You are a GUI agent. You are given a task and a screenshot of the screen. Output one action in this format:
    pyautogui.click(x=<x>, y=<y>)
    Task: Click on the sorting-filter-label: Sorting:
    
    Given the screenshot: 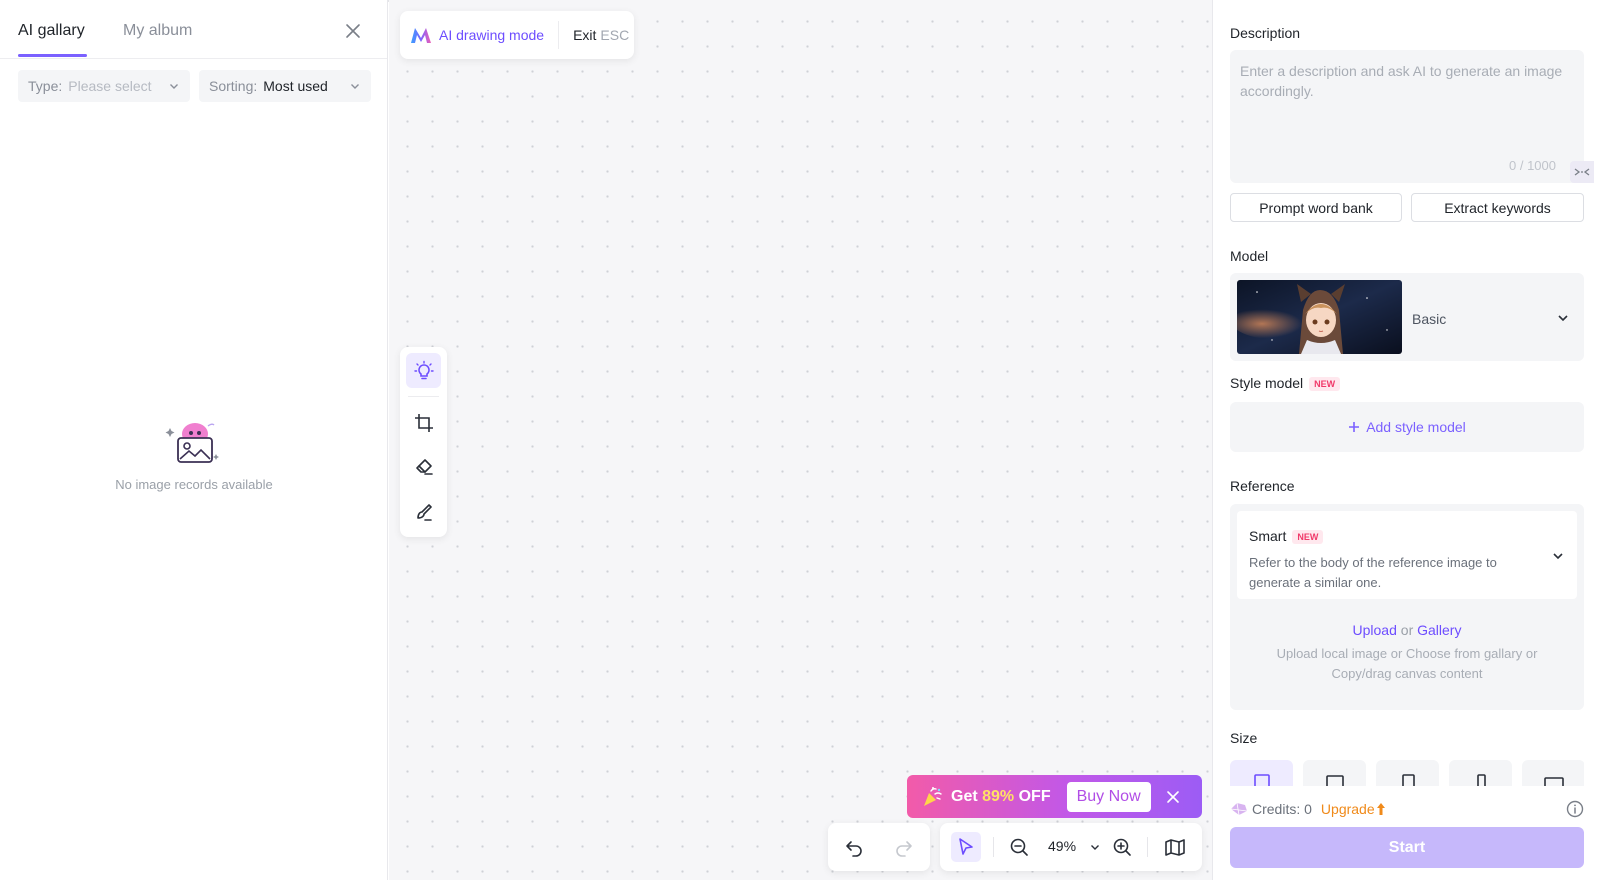 What is the action you would take?
    pyautogui.click(x=233, y=86)
    